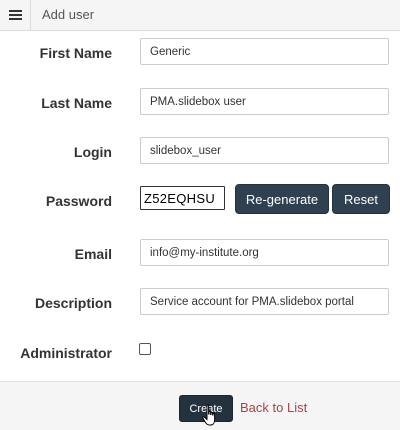 This screenshot has width=400, height=430. I want to click on first-name-input, so click(264, 51).